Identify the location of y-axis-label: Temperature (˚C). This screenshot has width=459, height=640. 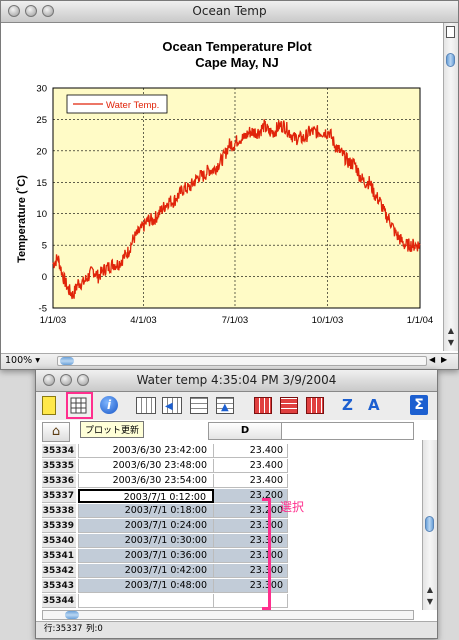
(22, 219).